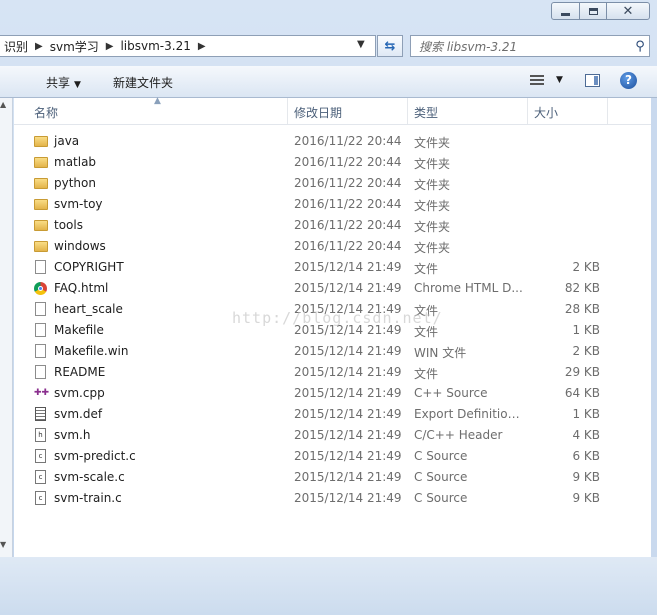 This screenshot has height=615, width=657. What do you see at coordinates (91, 351) in the screenshot?
I see `file-name: Makefile.win` at bounding box center [91, 351].